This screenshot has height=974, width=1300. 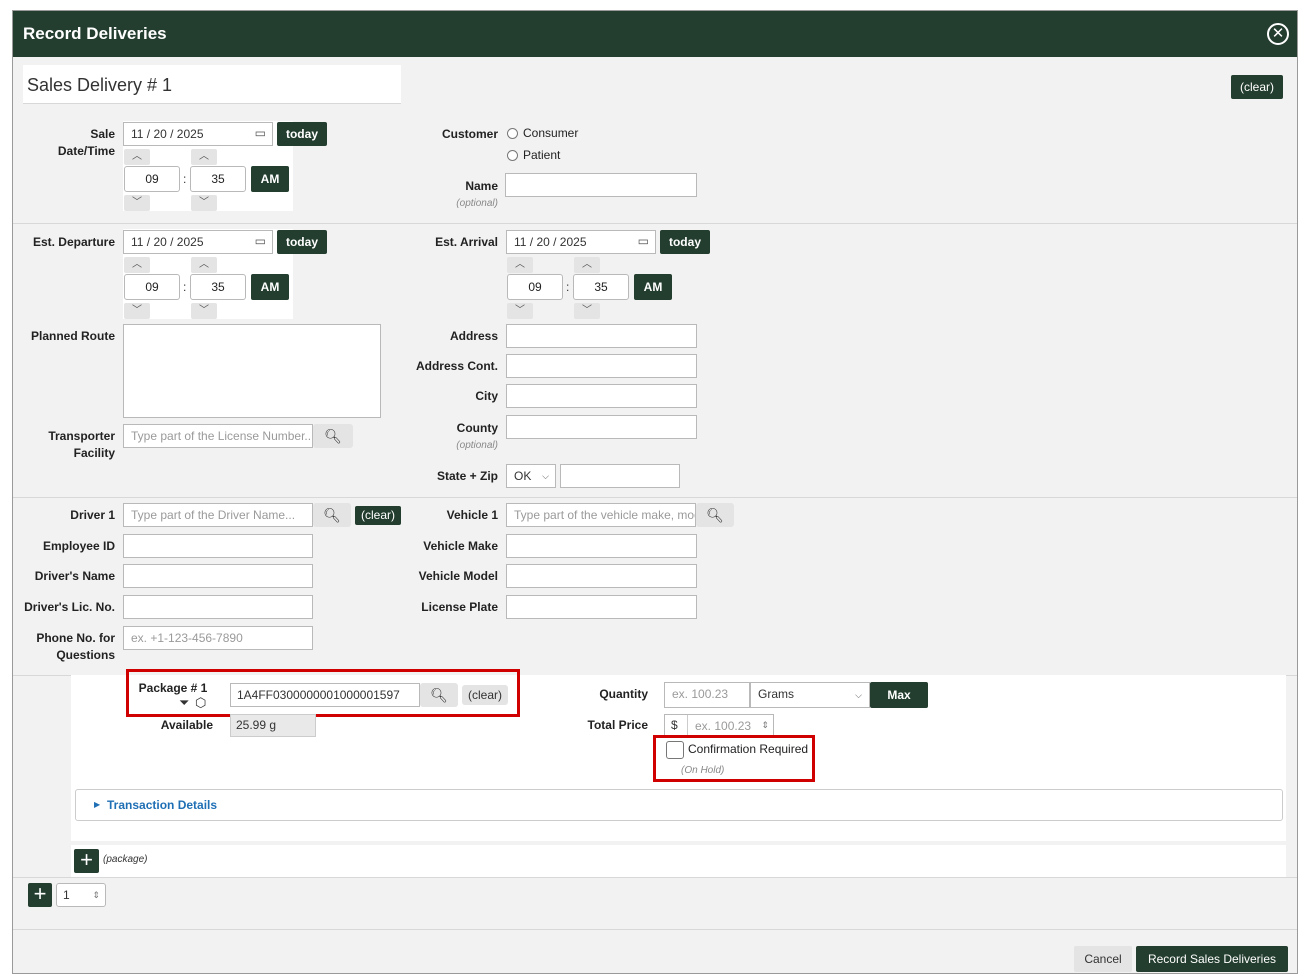 I want to click on sale-today-button: today, so click(x=302, y=134).